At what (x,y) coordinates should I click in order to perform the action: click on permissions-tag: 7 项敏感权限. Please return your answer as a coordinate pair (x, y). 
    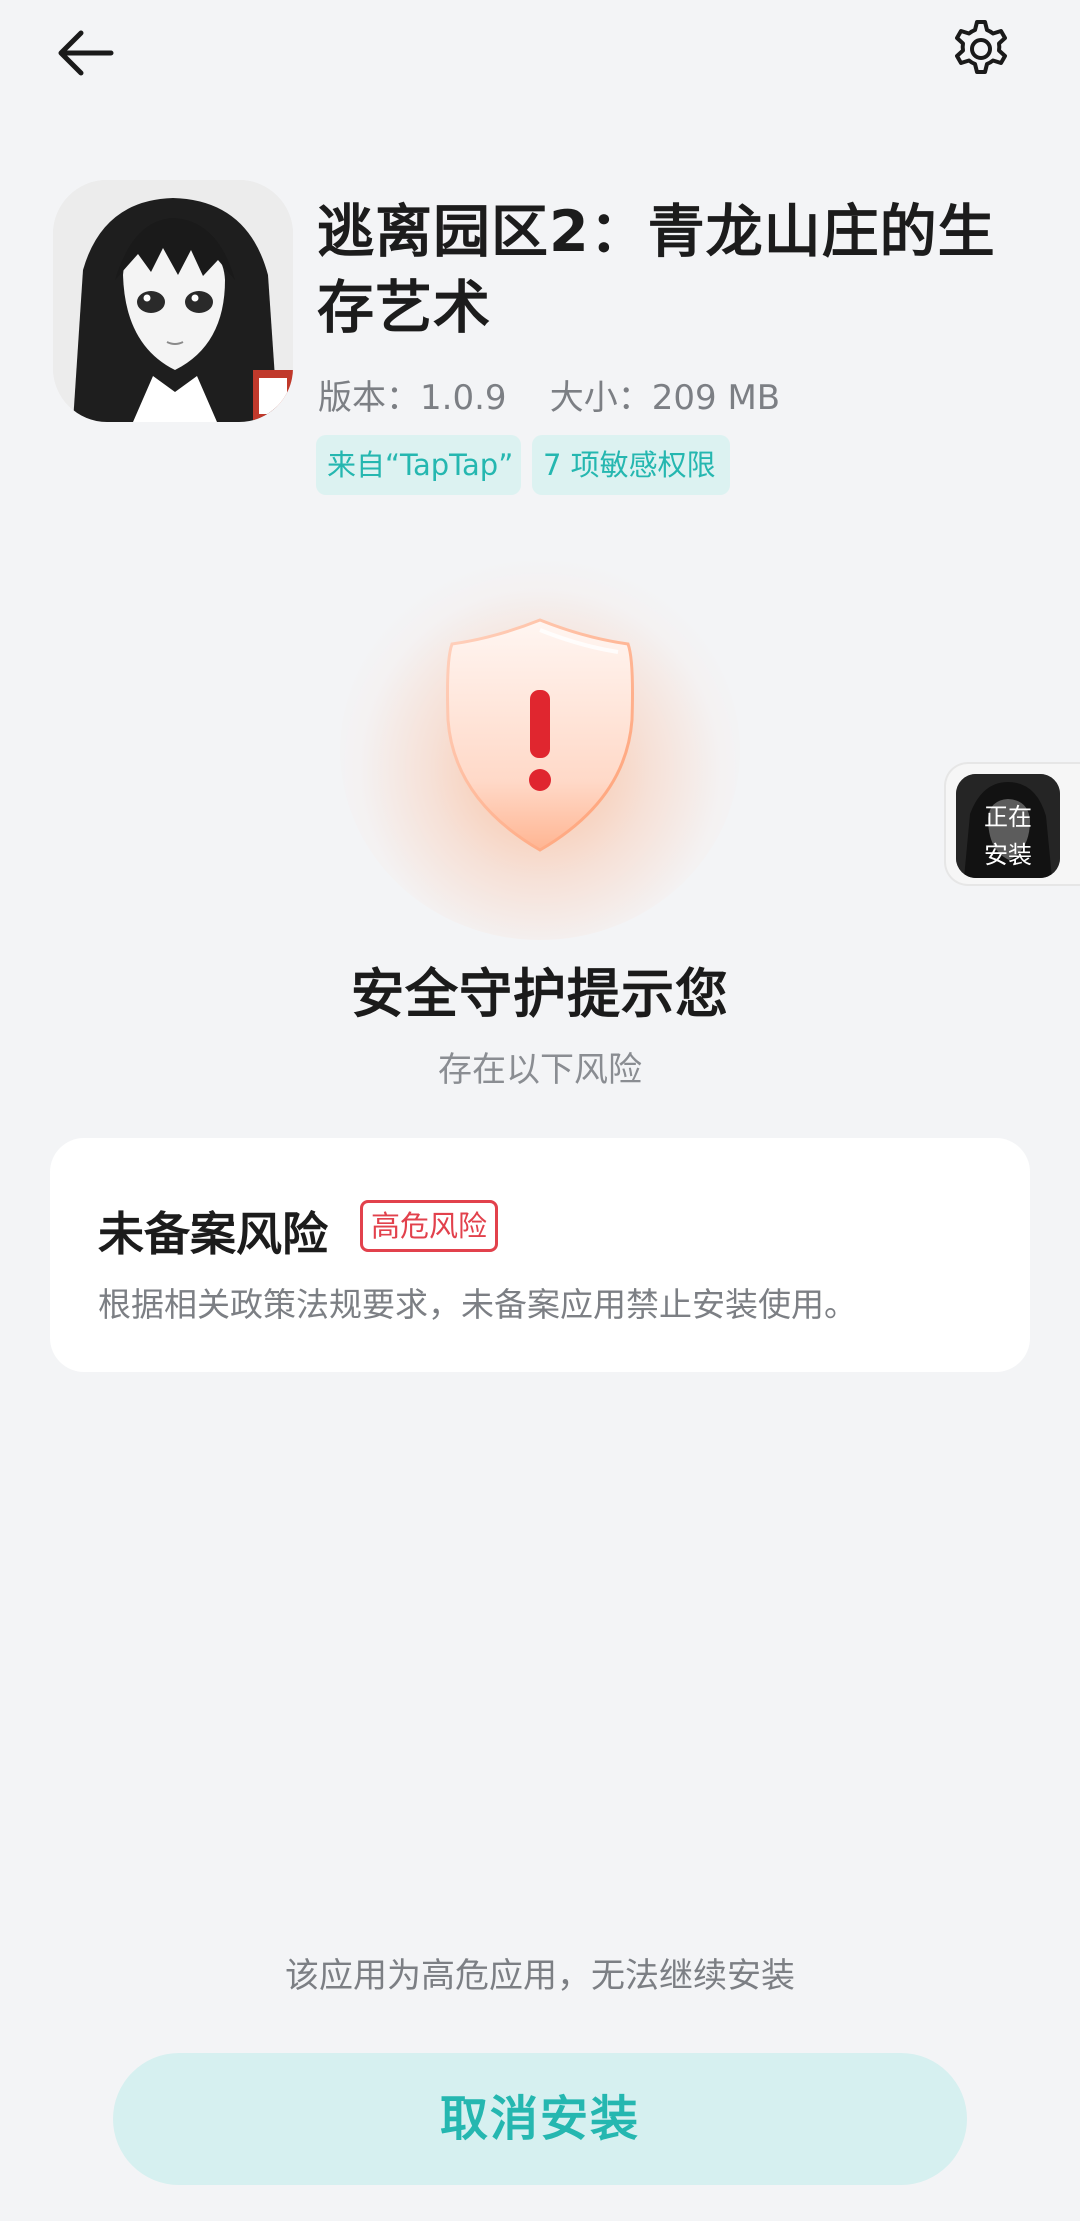
    Looking at the image, I should click on (631, 465).